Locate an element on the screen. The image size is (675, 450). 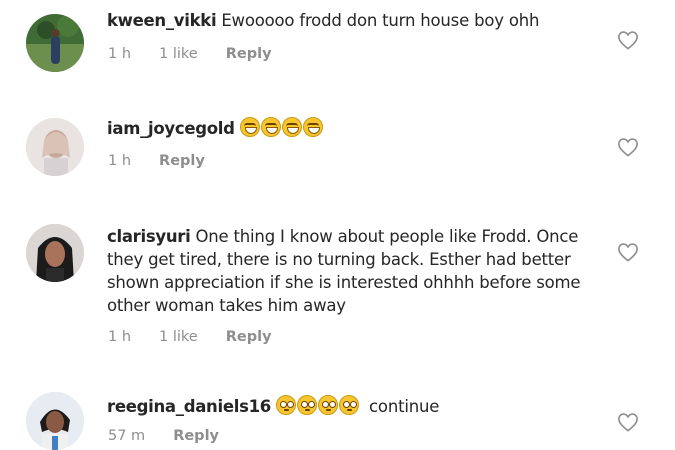
comment-username: clarisyuri is located at coordinates (149, 236).